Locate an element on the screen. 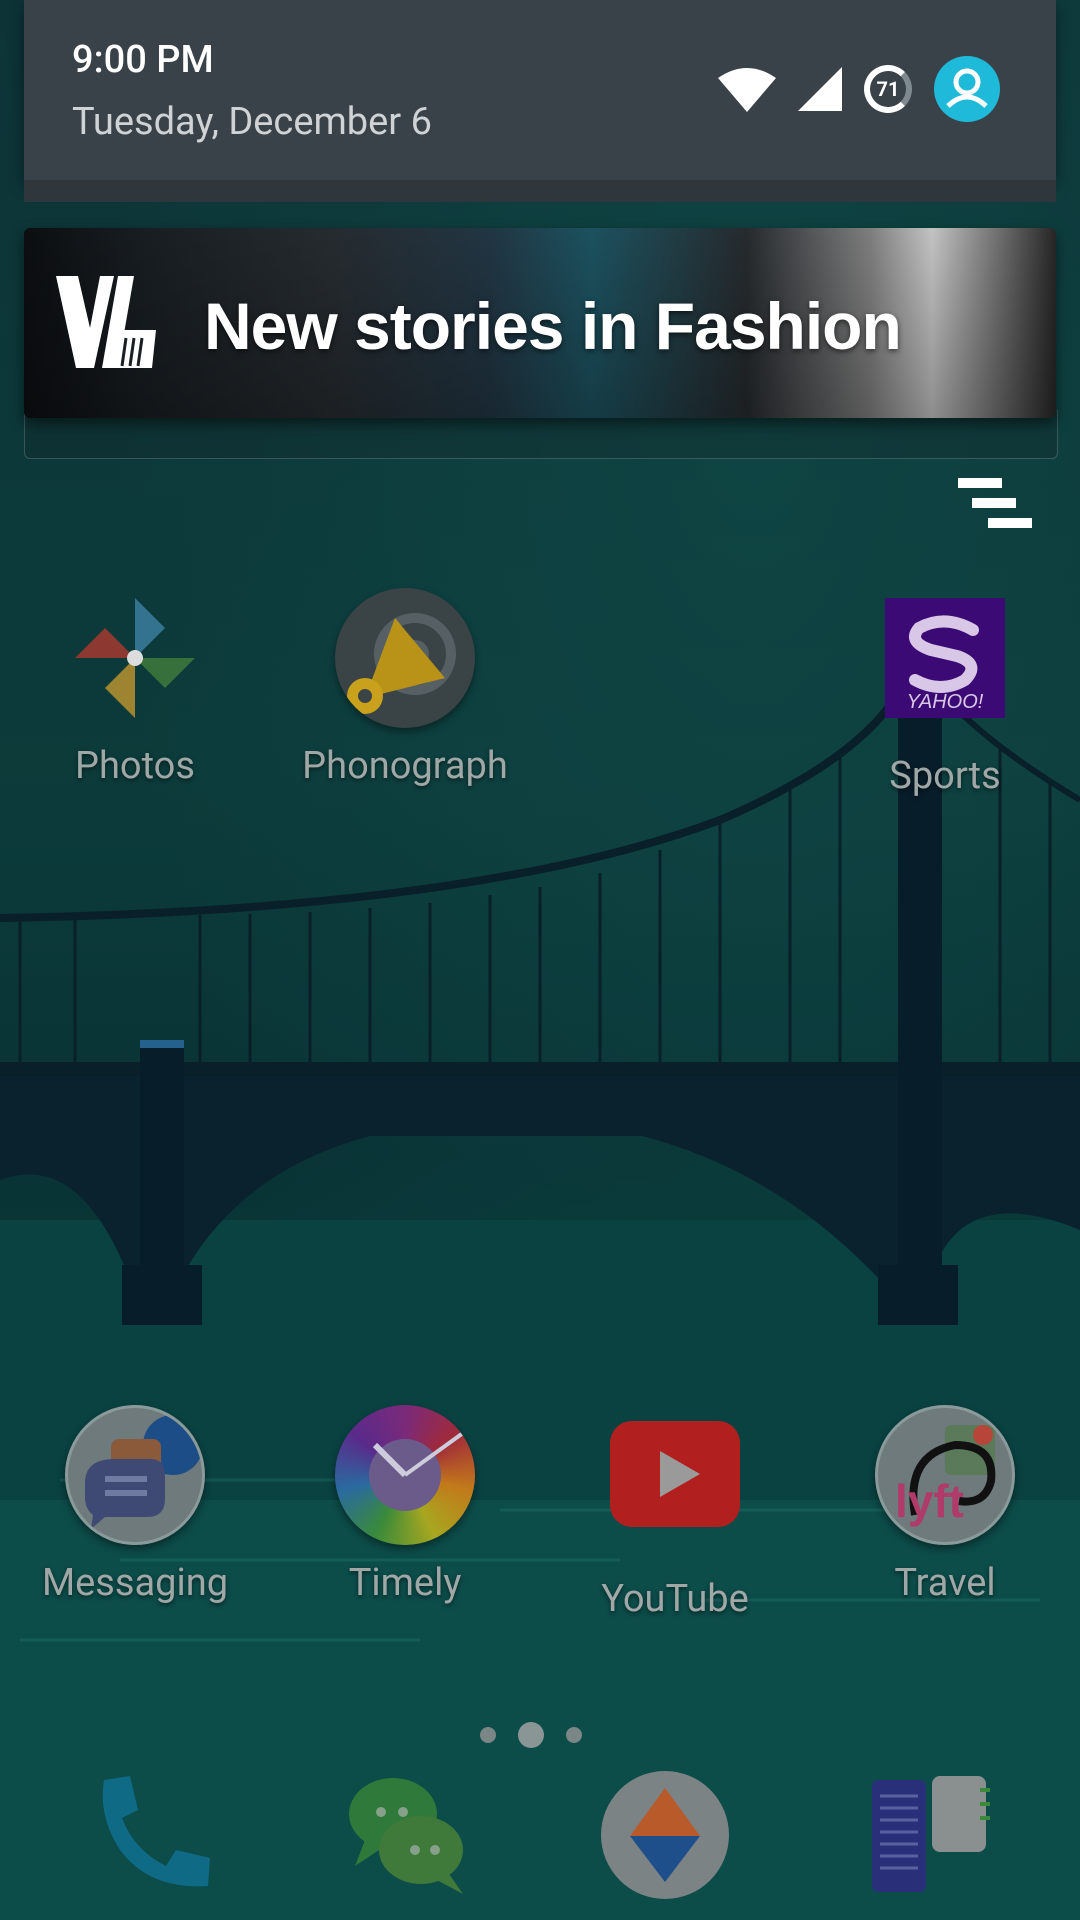  verge-logo-icon is located at coordinates (106, 322).